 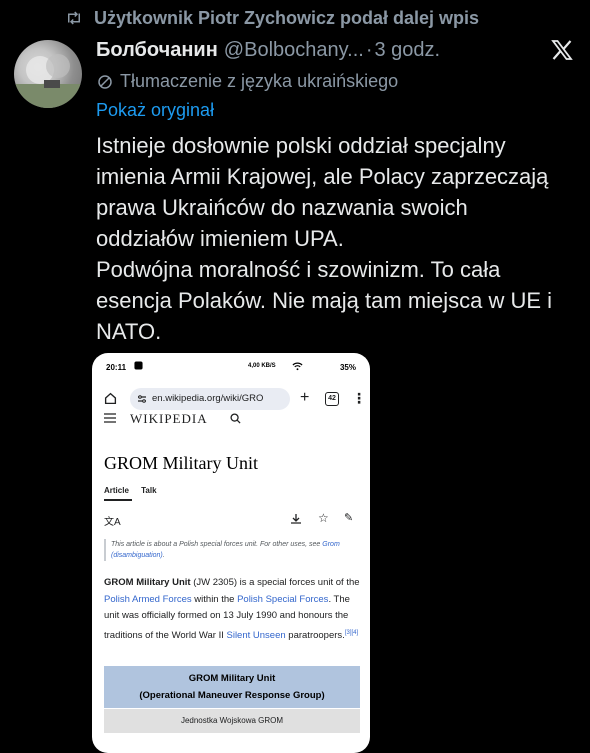 What do you see at coordinates (315, 635) in the screenshot?
I see `body-text: paratroopers.` at bounding box center [315, 635].